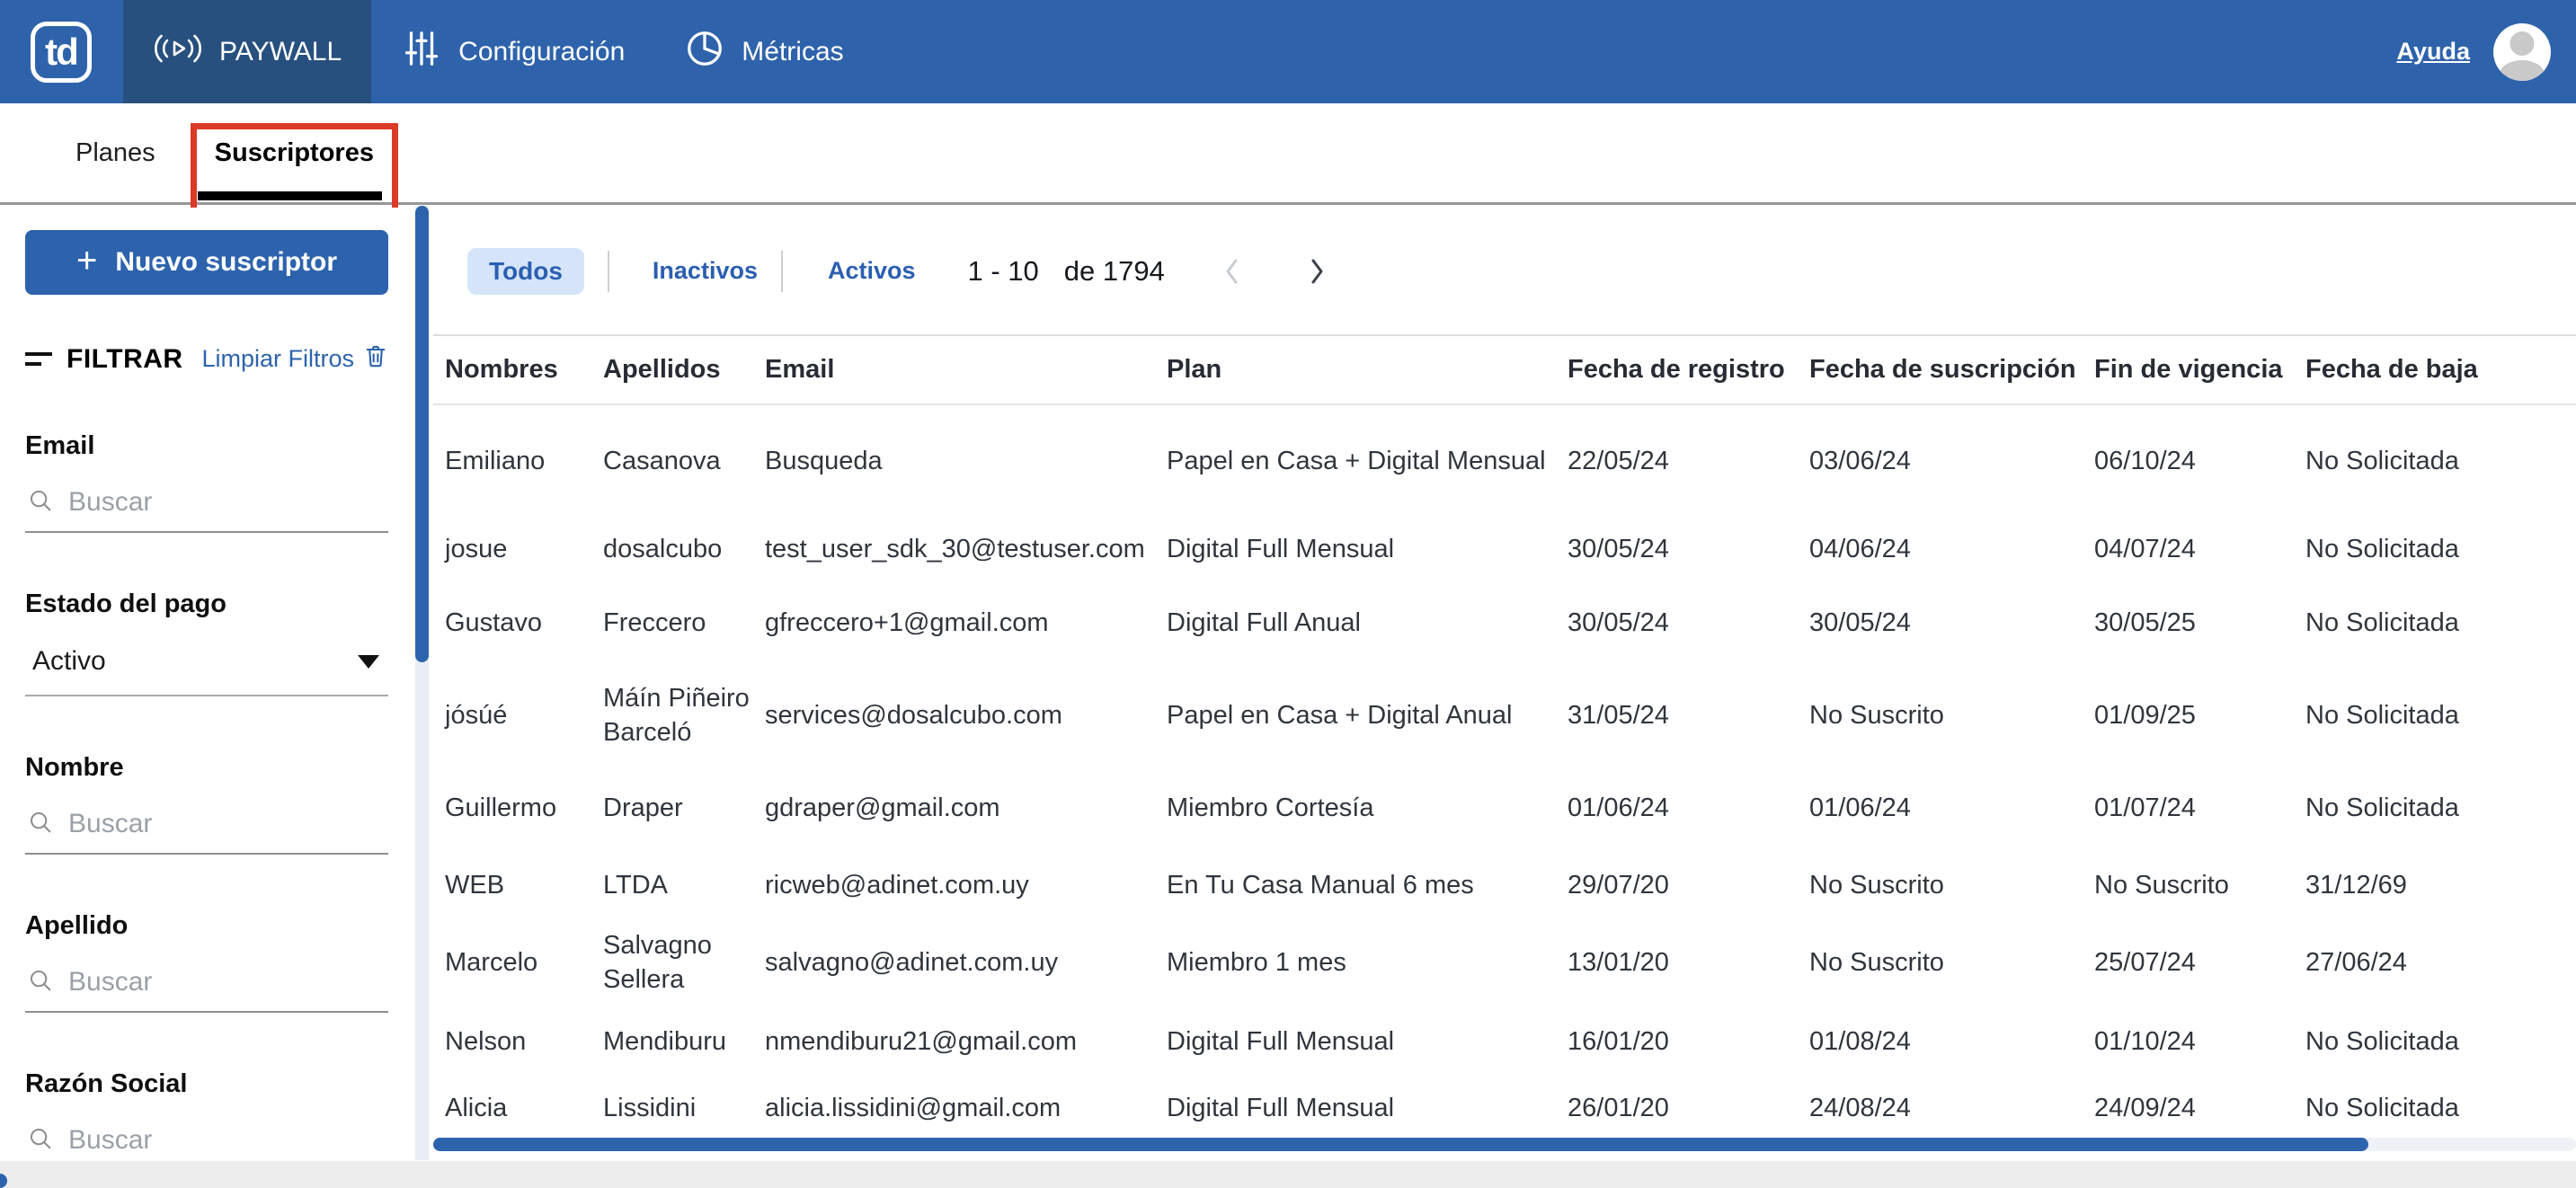 This screenshot has height=1188, width=2576. I want to click on cell-fecha-registro: 31/05/24, so click(1618, 715).